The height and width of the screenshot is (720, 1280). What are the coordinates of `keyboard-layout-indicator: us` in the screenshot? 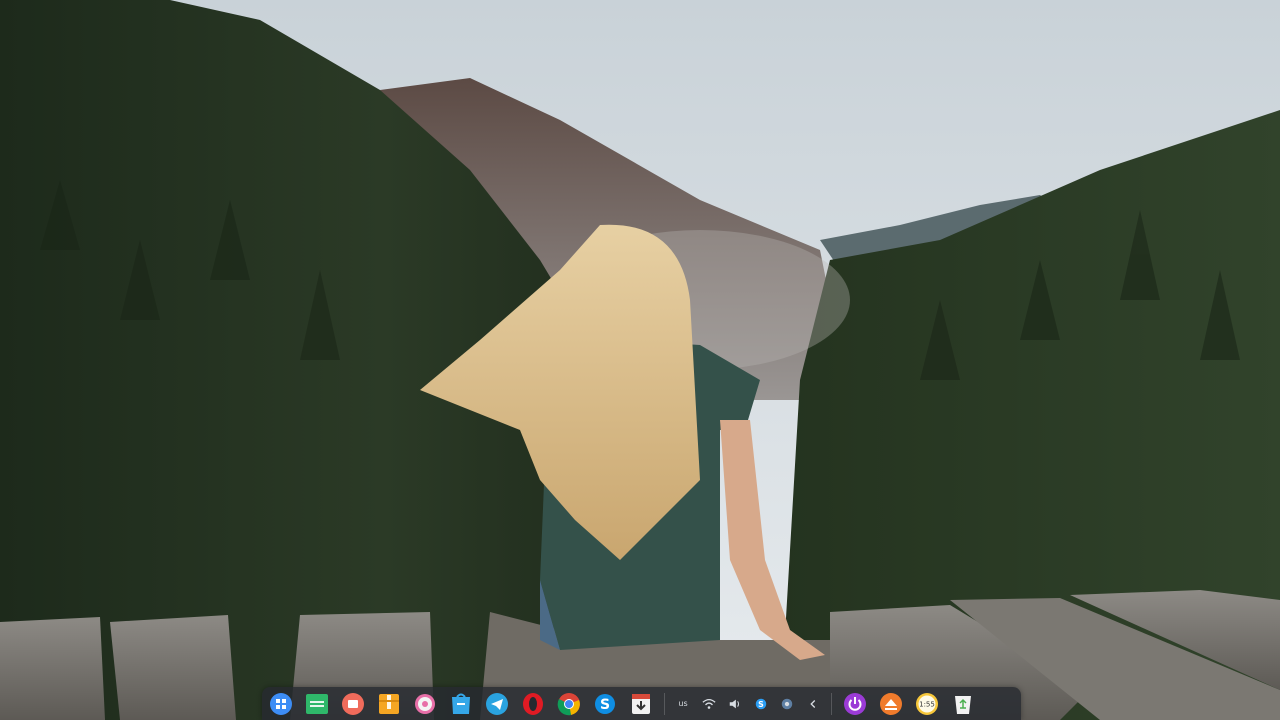 It's located at (683, 704).